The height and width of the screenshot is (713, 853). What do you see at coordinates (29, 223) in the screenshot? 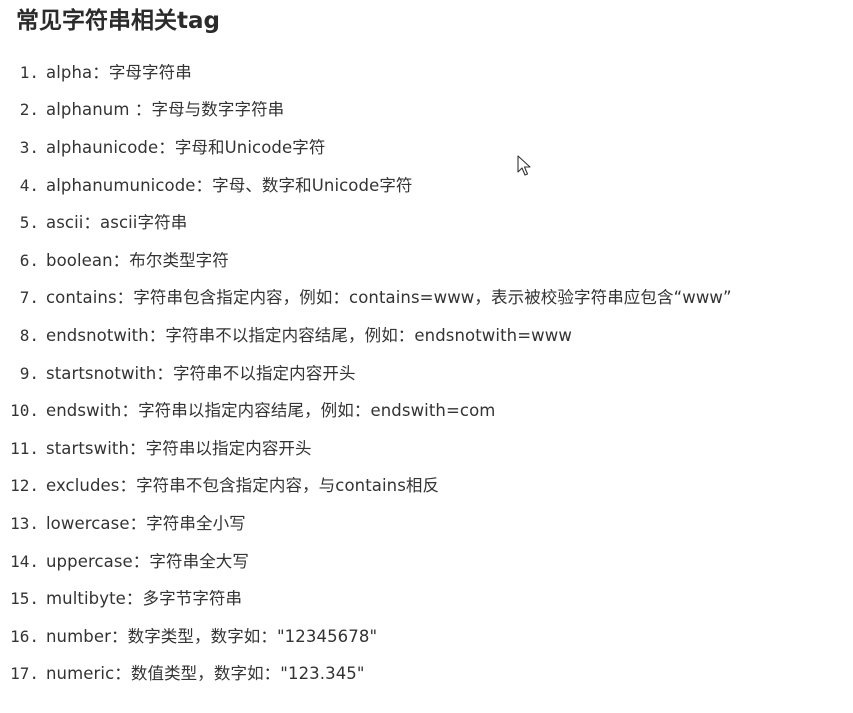
I see `list-item-number: 5.` at bounding box center [29, 223].